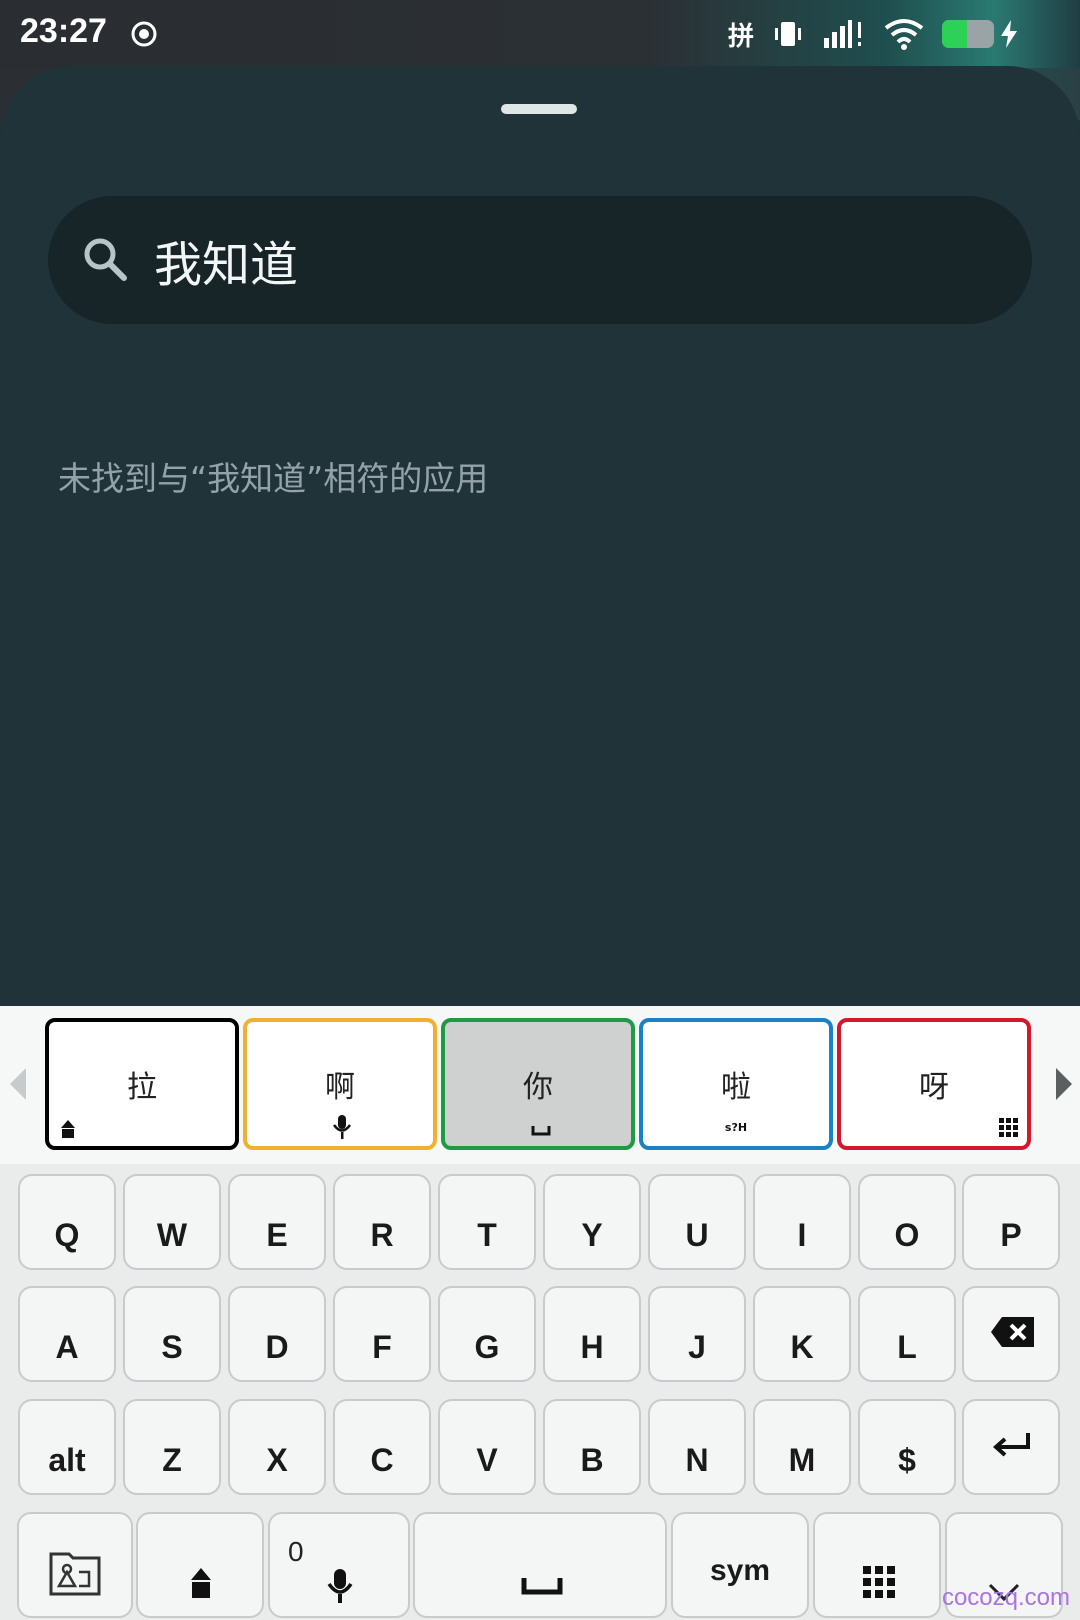  What do you see at coordinates (273, 478) in the screenshot?
I see `no-results-message: 未找到与“我知道”相符的应用` at bounding box center [273, 478].